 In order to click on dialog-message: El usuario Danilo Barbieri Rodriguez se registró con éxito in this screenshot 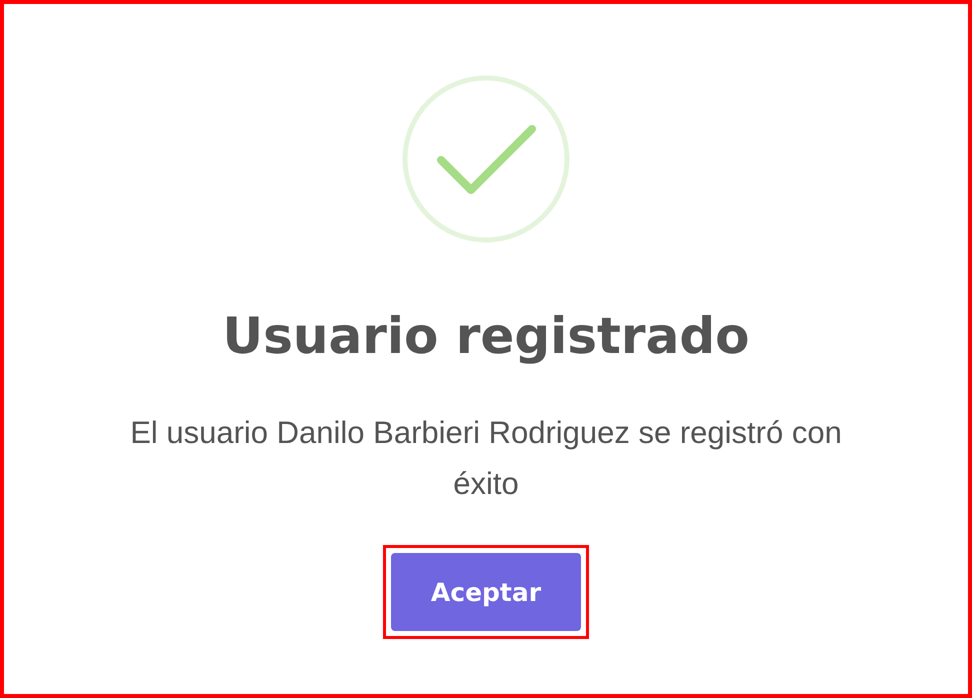, I will do `click(486, 458)`.